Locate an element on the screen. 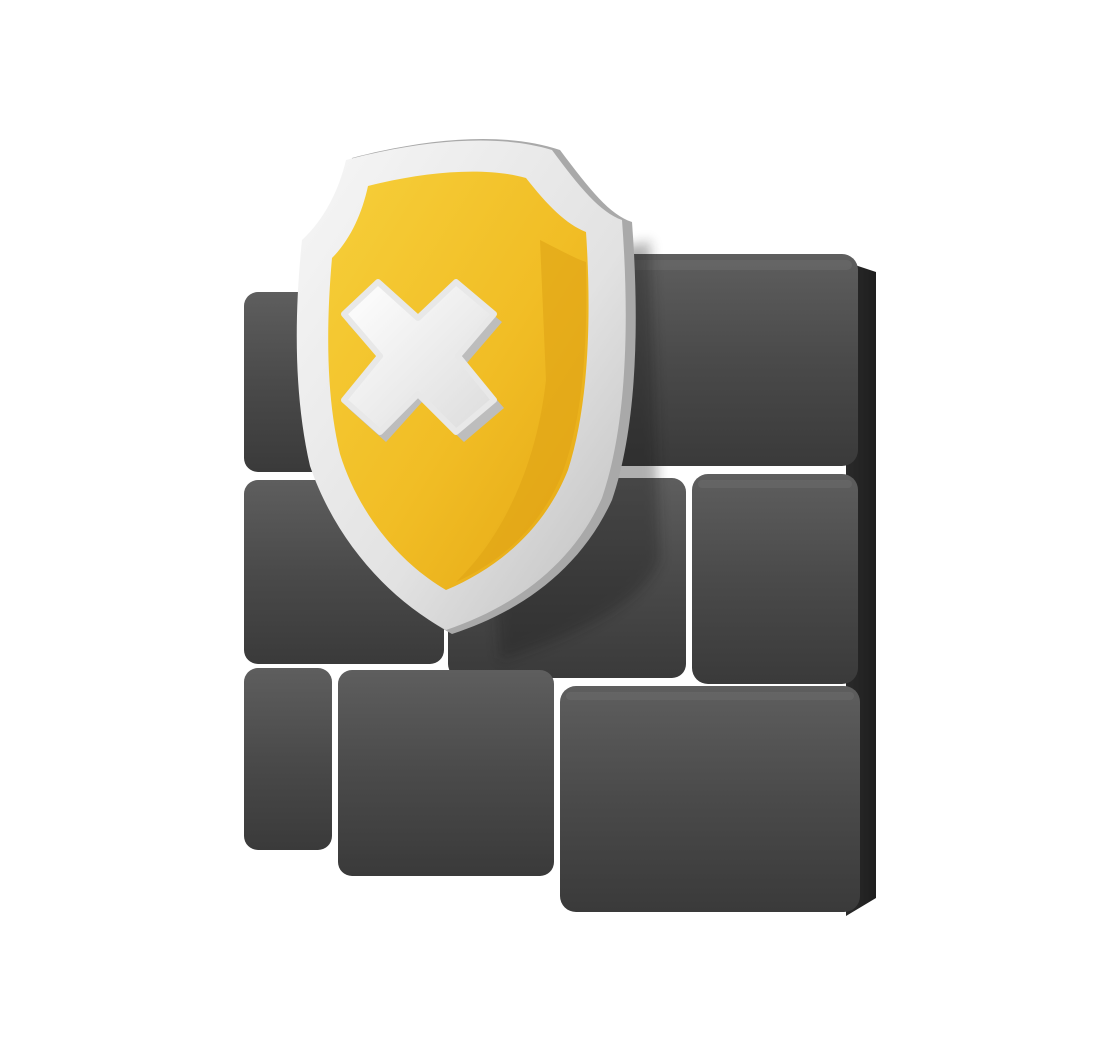 The image size is (1100, 1064). brick-row3-left is located at coordinates (288, 759).